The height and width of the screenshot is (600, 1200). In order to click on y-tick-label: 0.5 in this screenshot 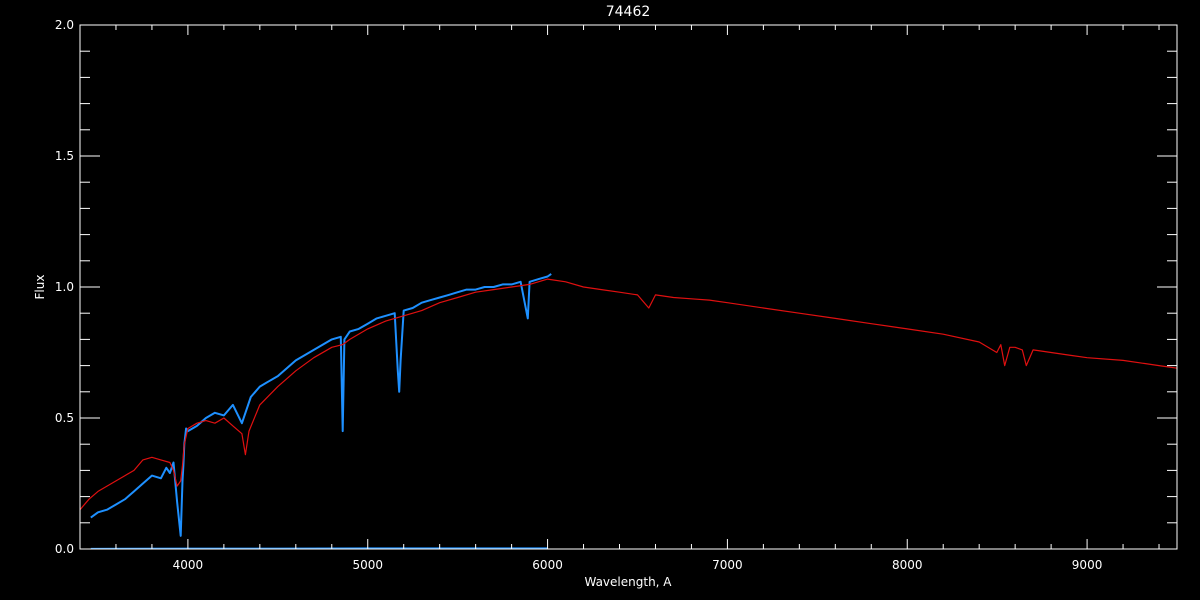, I will do `click(64, 418)`.